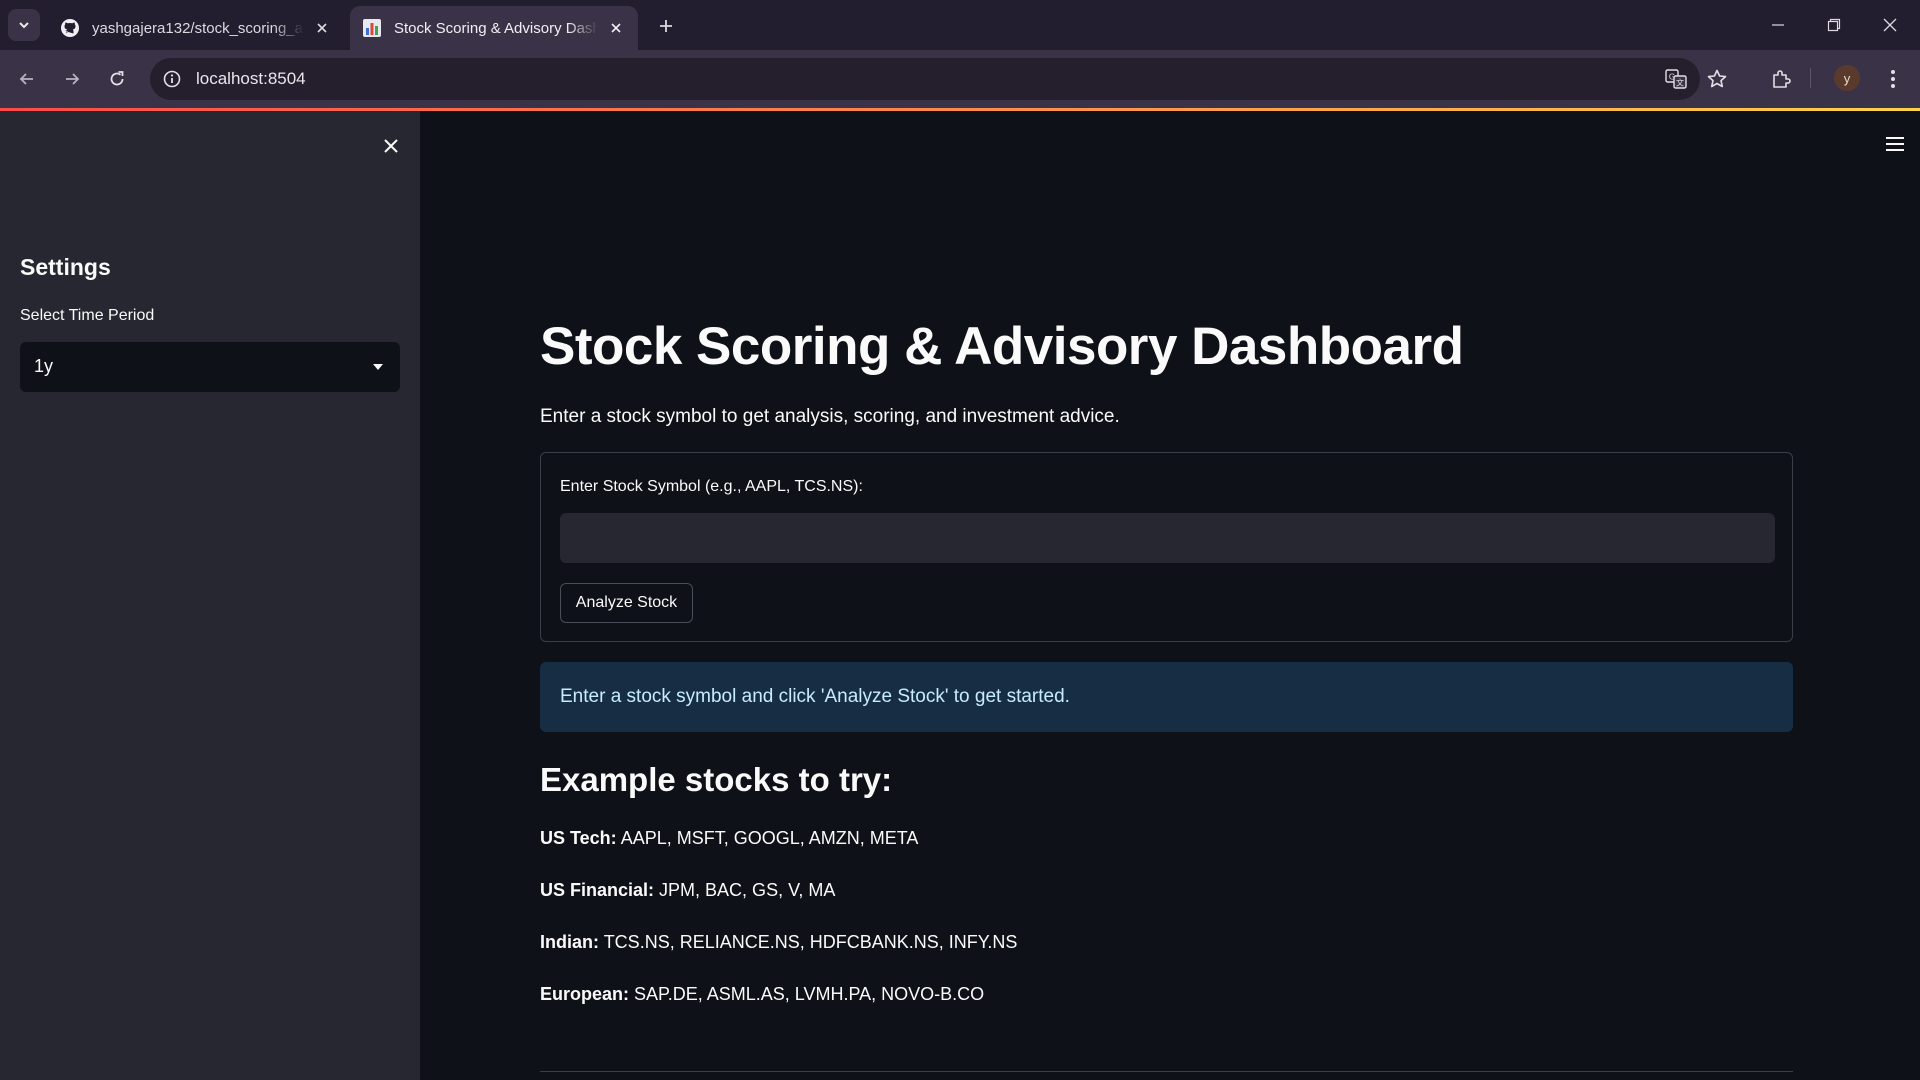 This screenshot has height=1080, width=1920. Describe the element at coordinates (626, 603) in the screenshot. I see `analyze-stock-button: Analyze Stock` at that location.